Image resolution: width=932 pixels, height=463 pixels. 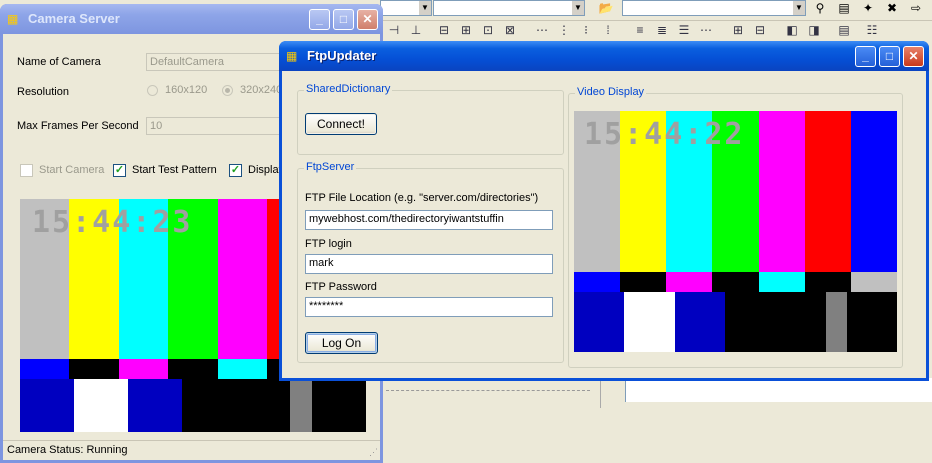 I want to click on display-checkbox: ✓, so click(x=235, y=170).